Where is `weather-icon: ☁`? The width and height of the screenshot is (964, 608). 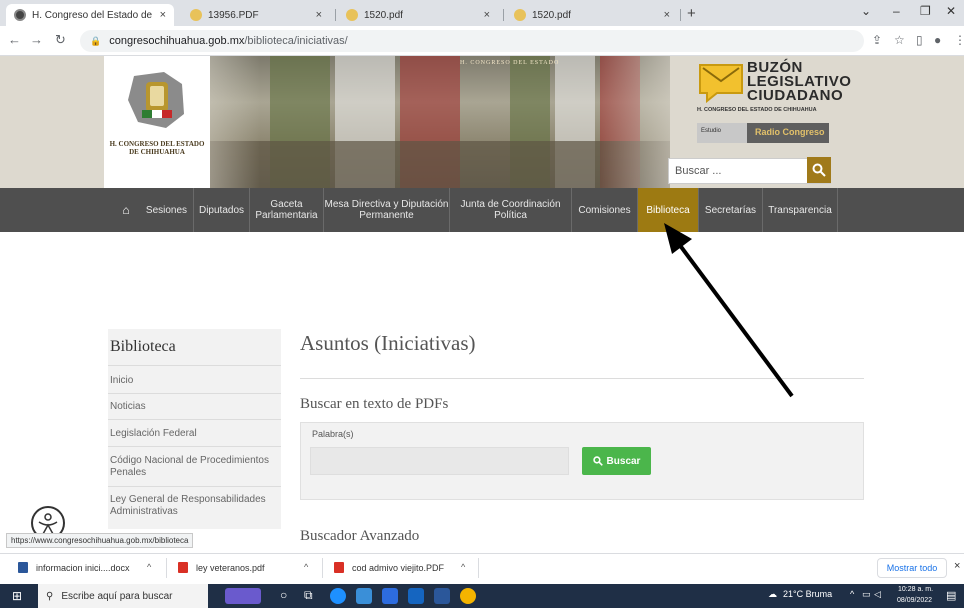
weather-icon: ☁ is located at coordinates (772, 594).